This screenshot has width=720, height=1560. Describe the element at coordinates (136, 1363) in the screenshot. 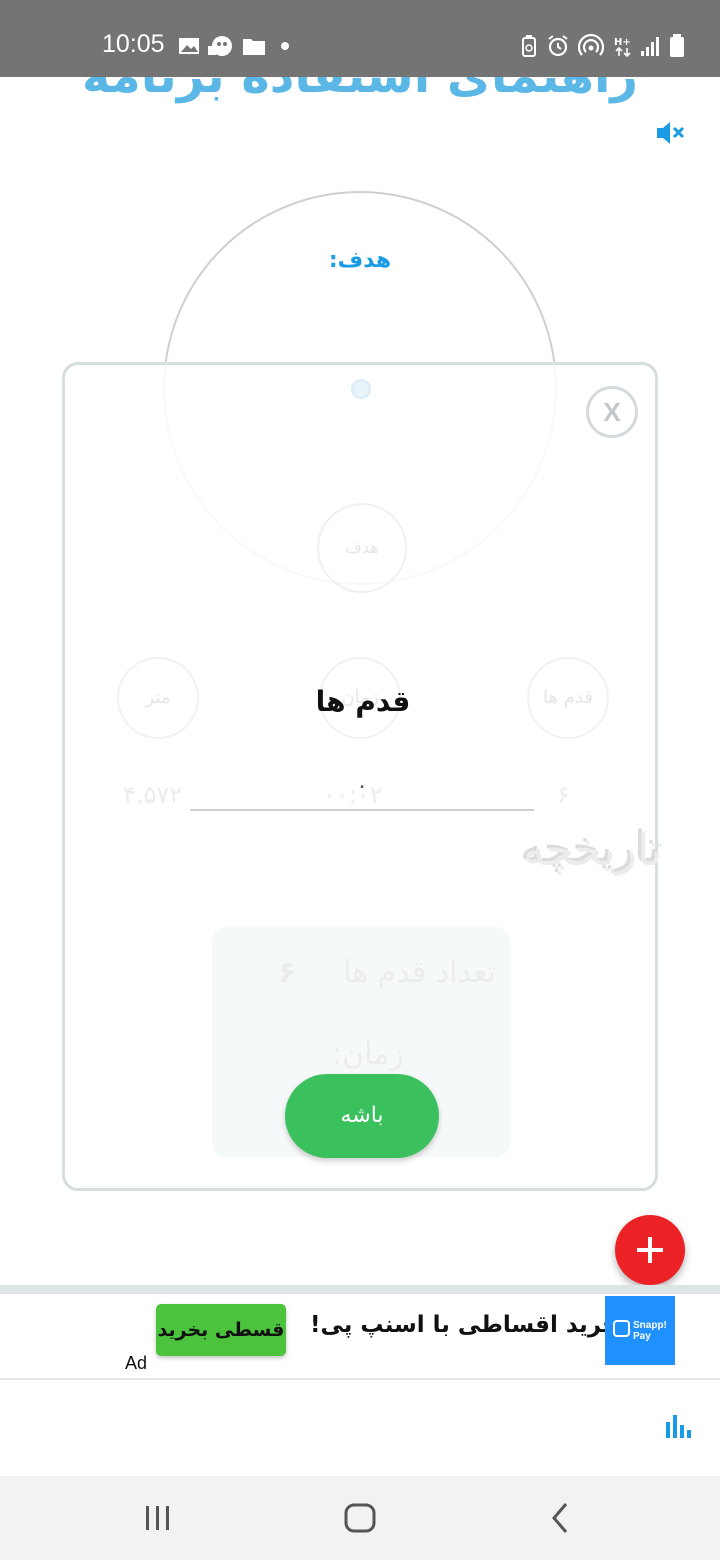

I see `ad-label: Ad` at that location.